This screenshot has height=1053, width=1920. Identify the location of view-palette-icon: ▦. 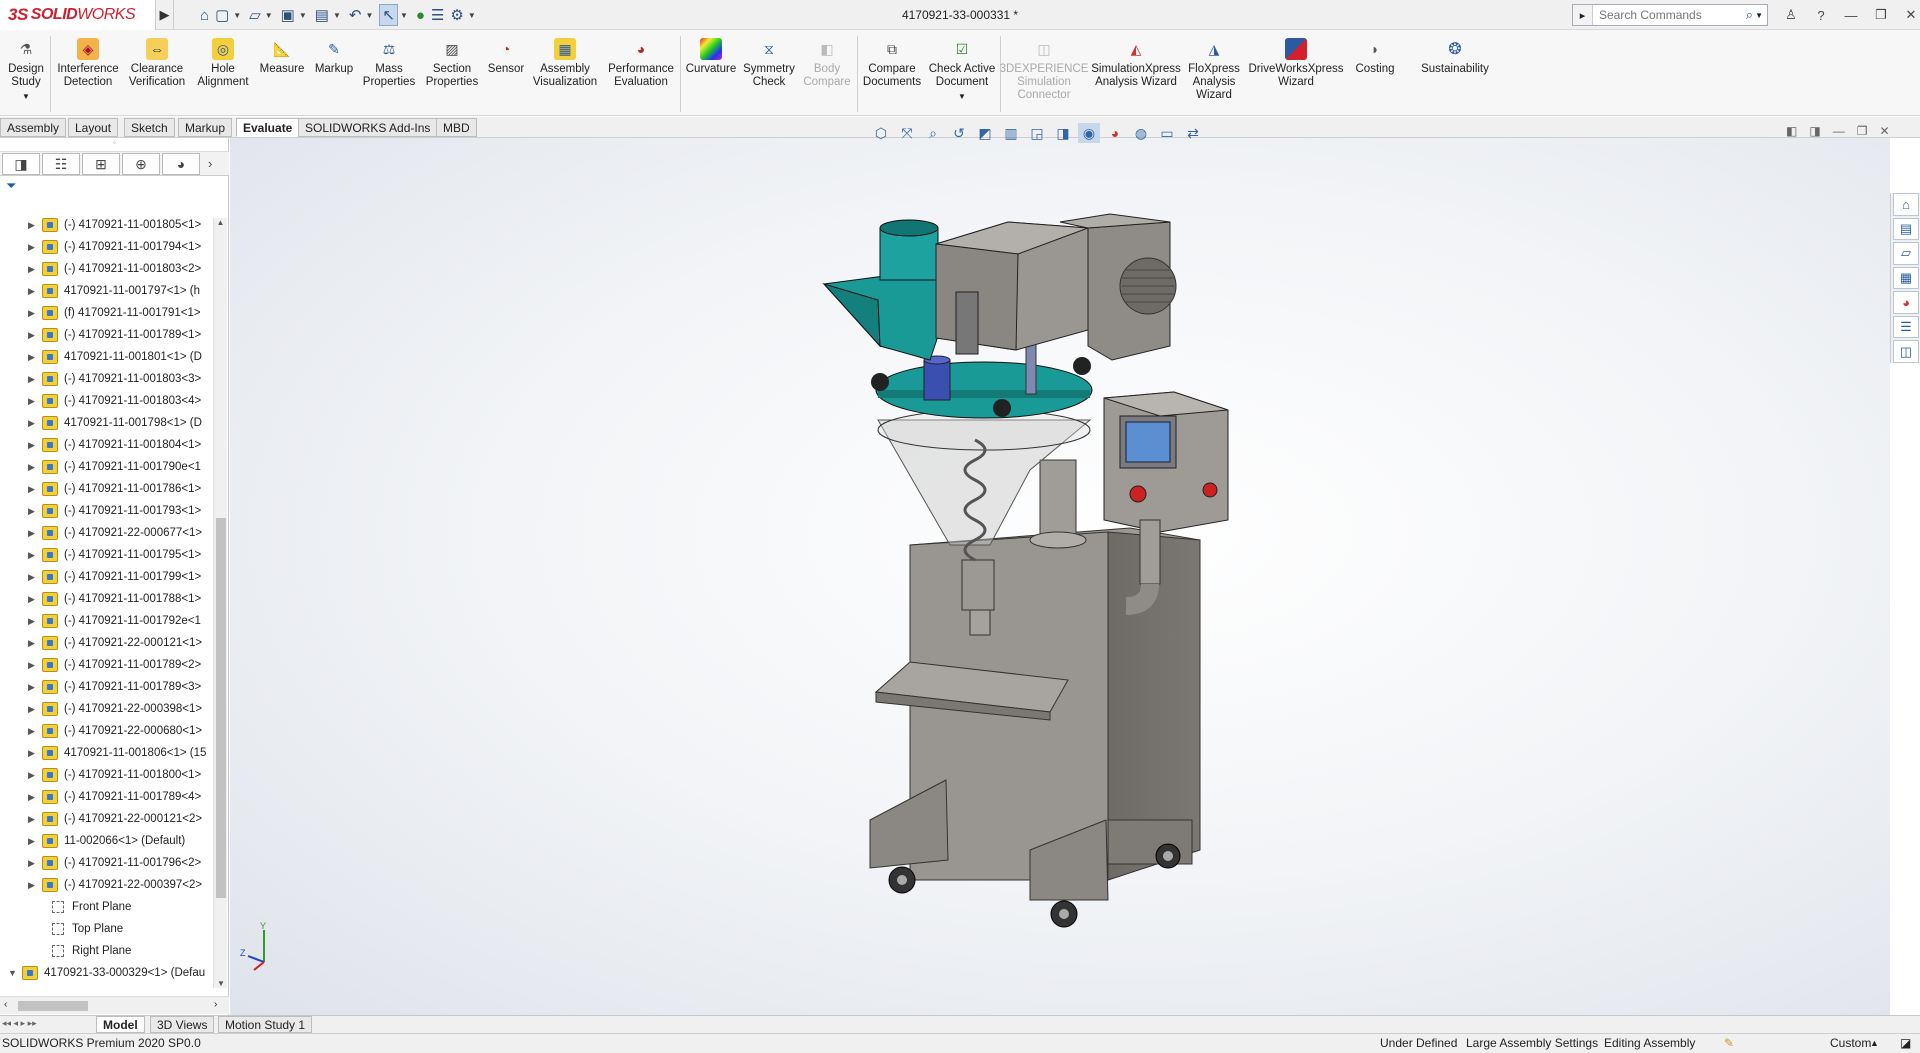
(1906, 278).